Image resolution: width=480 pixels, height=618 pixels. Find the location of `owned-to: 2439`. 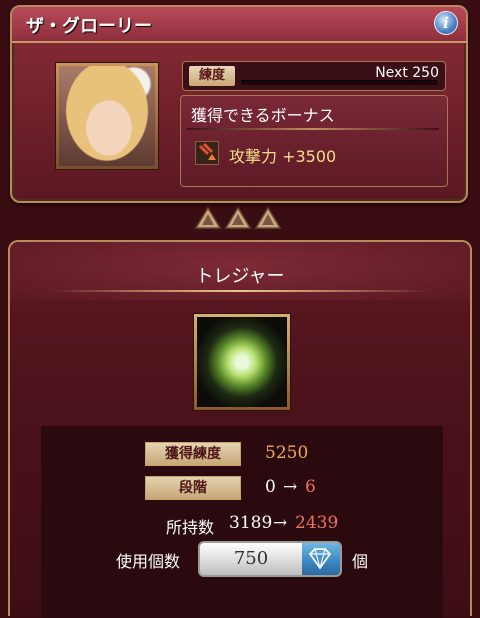

owned-to: 2439 is located at coordinates (317, 523).